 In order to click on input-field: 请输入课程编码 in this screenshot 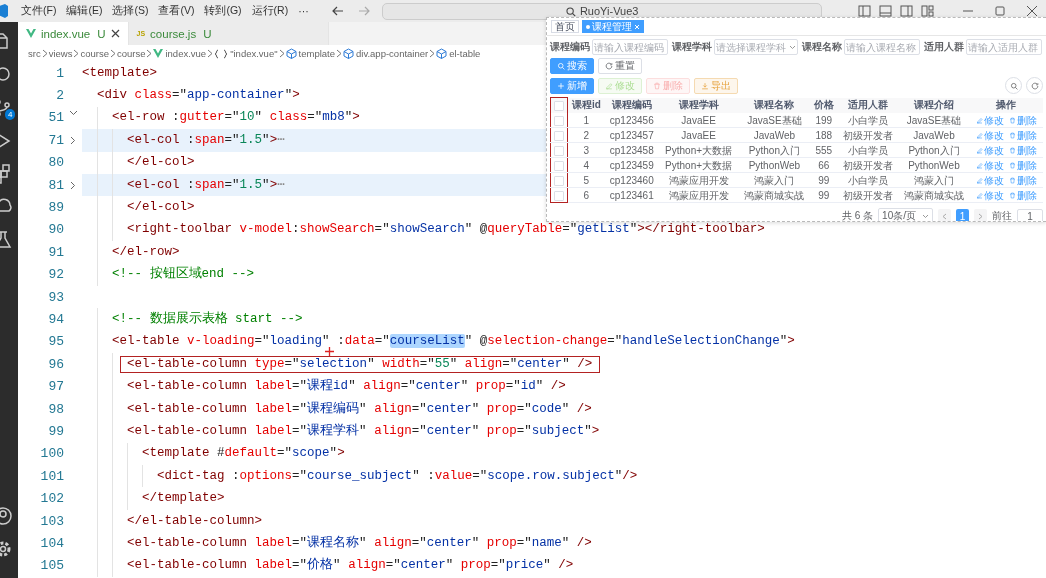, I will do `click(630, 47)`.